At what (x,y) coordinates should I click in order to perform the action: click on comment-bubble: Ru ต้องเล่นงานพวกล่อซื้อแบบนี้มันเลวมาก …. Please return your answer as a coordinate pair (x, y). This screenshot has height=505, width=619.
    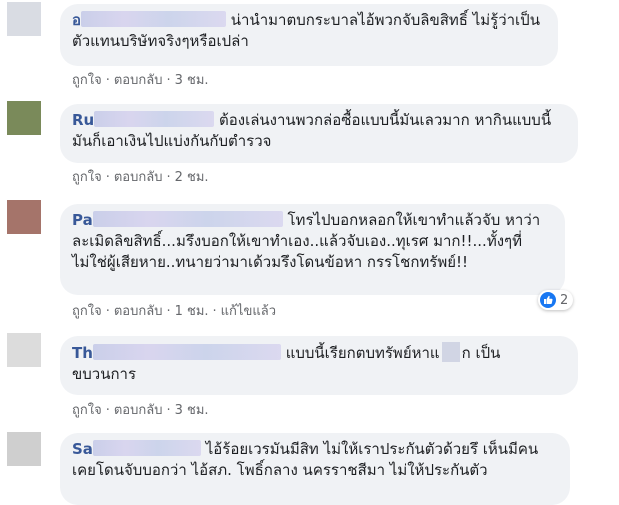
    Looking at the image, I should click on (319, 133).